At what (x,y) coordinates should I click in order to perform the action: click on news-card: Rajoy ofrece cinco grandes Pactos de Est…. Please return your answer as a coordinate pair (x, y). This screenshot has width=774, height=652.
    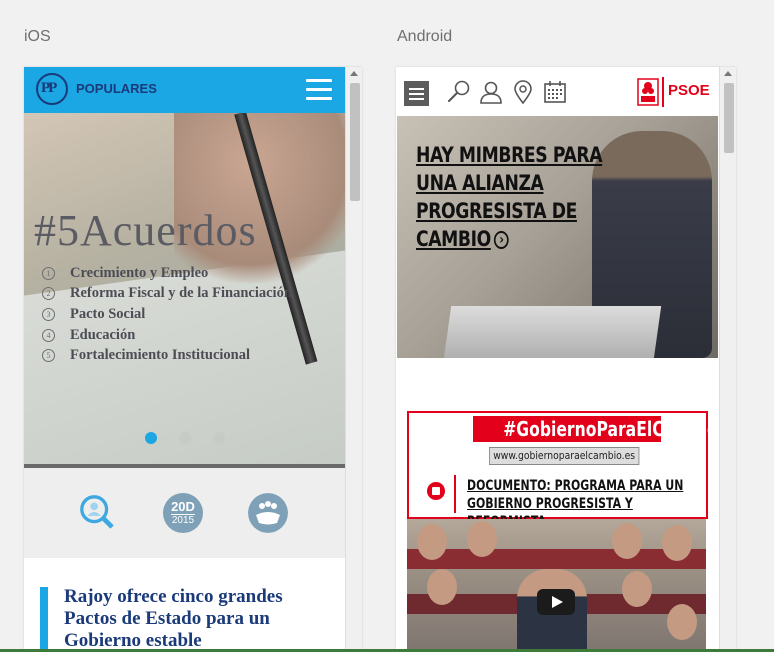
    Looking at the image, I should click on (185, 605).